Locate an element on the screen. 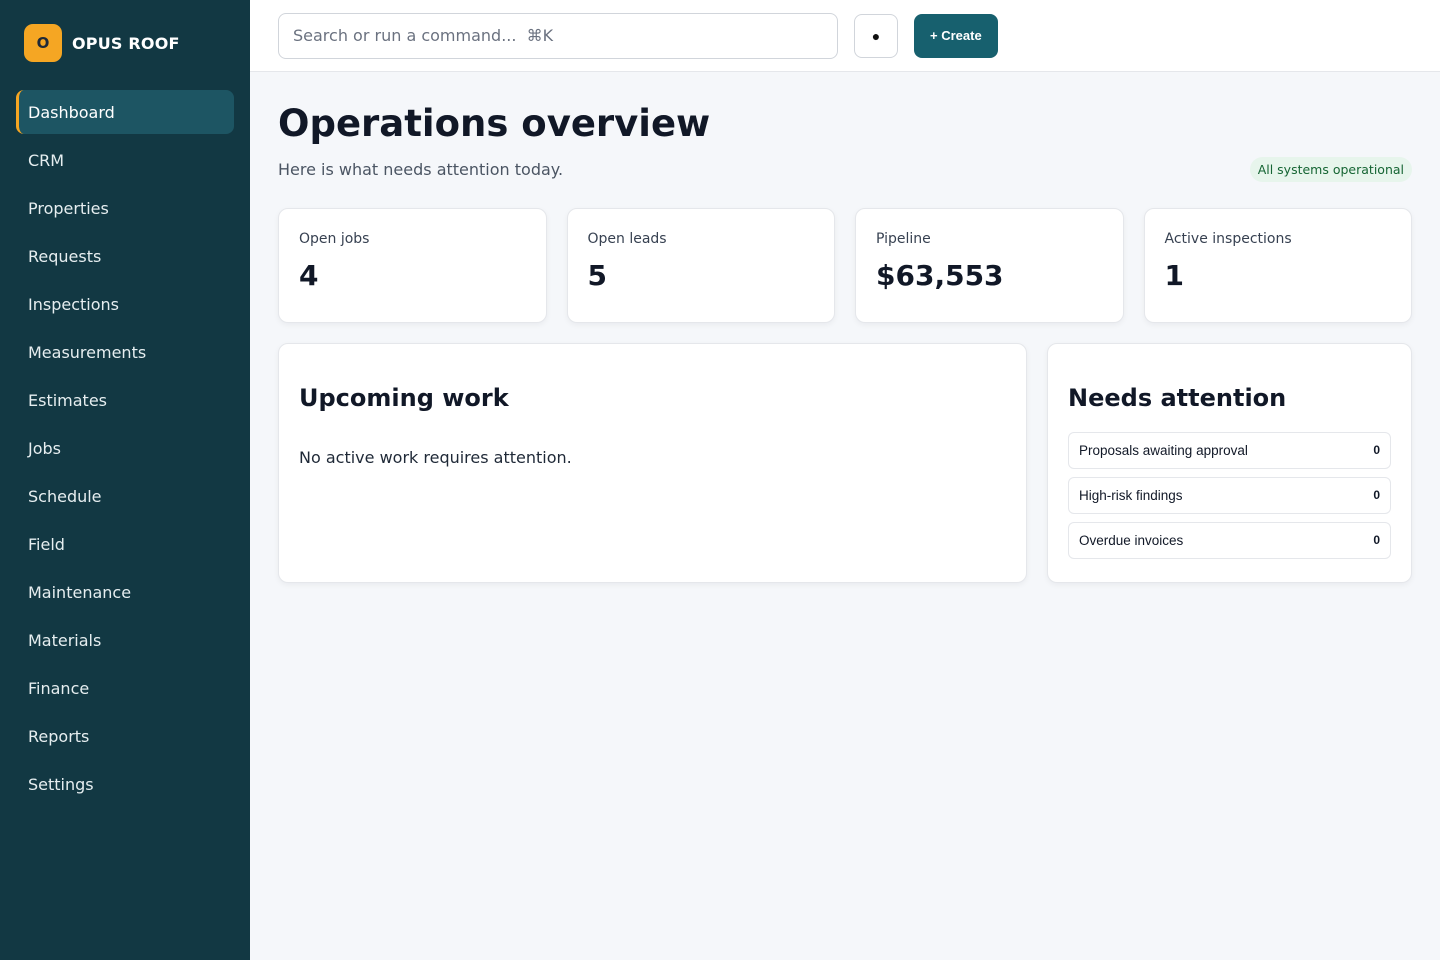 Image resolution: width=1440 pixels, height=960 pixels. page-title: Operations overview is located at coordinates (494, 123).